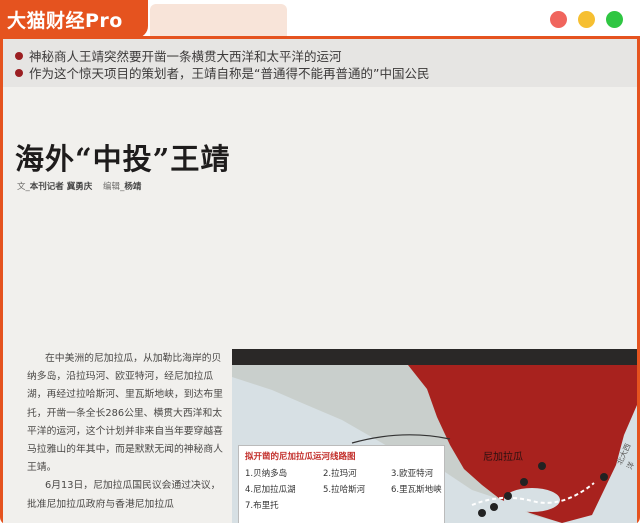 The height and width of the screenshot is (523, 640). What do you see at coordinates (133, 187) in the screenshot?
I see `editor-name: 杨靖` at bounding box center [133, 187].